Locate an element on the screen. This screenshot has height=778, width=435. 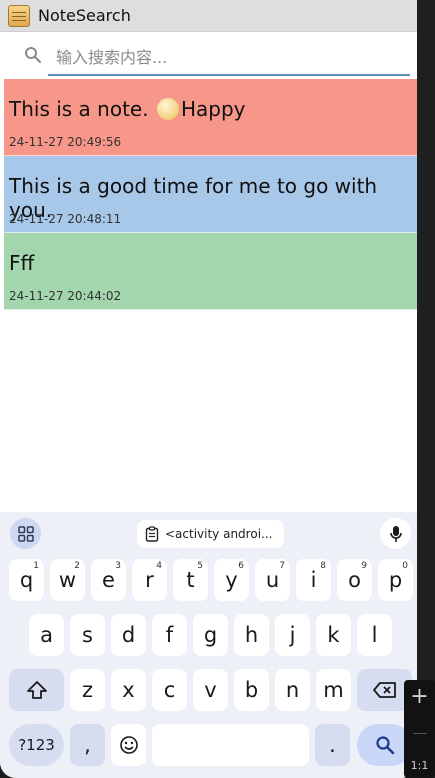
shift-icon is located at coordinates (36, 690).